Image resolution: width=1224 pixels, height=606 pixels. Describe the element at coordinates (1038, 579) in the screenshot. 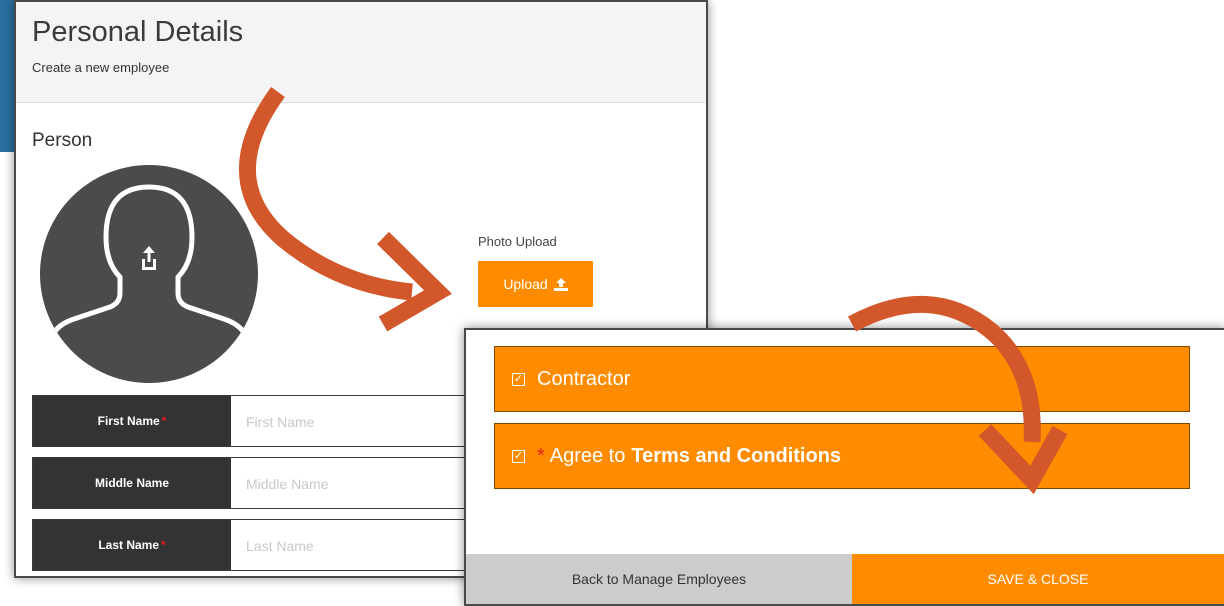

I see `save-and-close-button: SAVE & CLOSE` at that location.